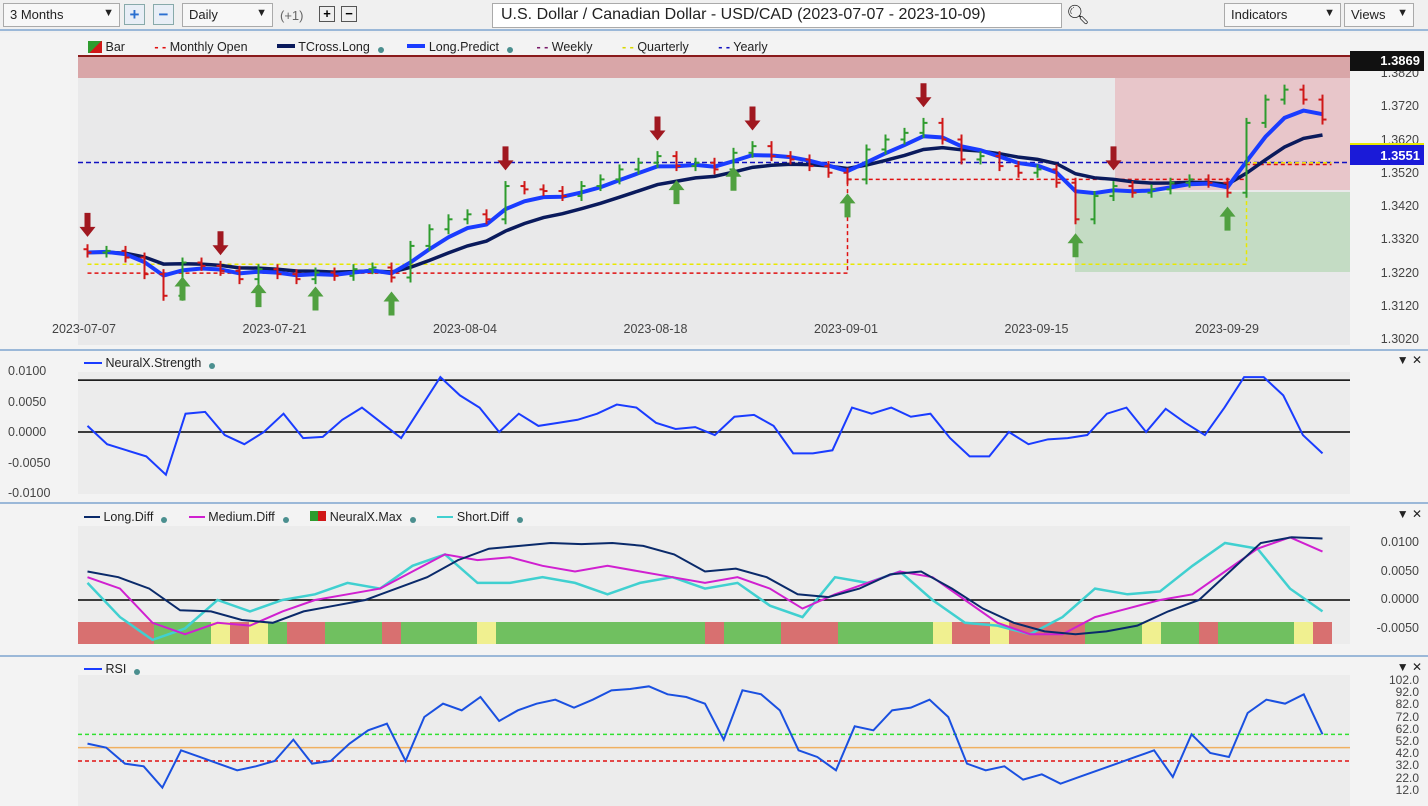 This screenshot has width=1428, height=806. What do you see at coordinates (1212, 232) in the screenshot?
I see `buy-zone` at bounding box center [1212, 232].